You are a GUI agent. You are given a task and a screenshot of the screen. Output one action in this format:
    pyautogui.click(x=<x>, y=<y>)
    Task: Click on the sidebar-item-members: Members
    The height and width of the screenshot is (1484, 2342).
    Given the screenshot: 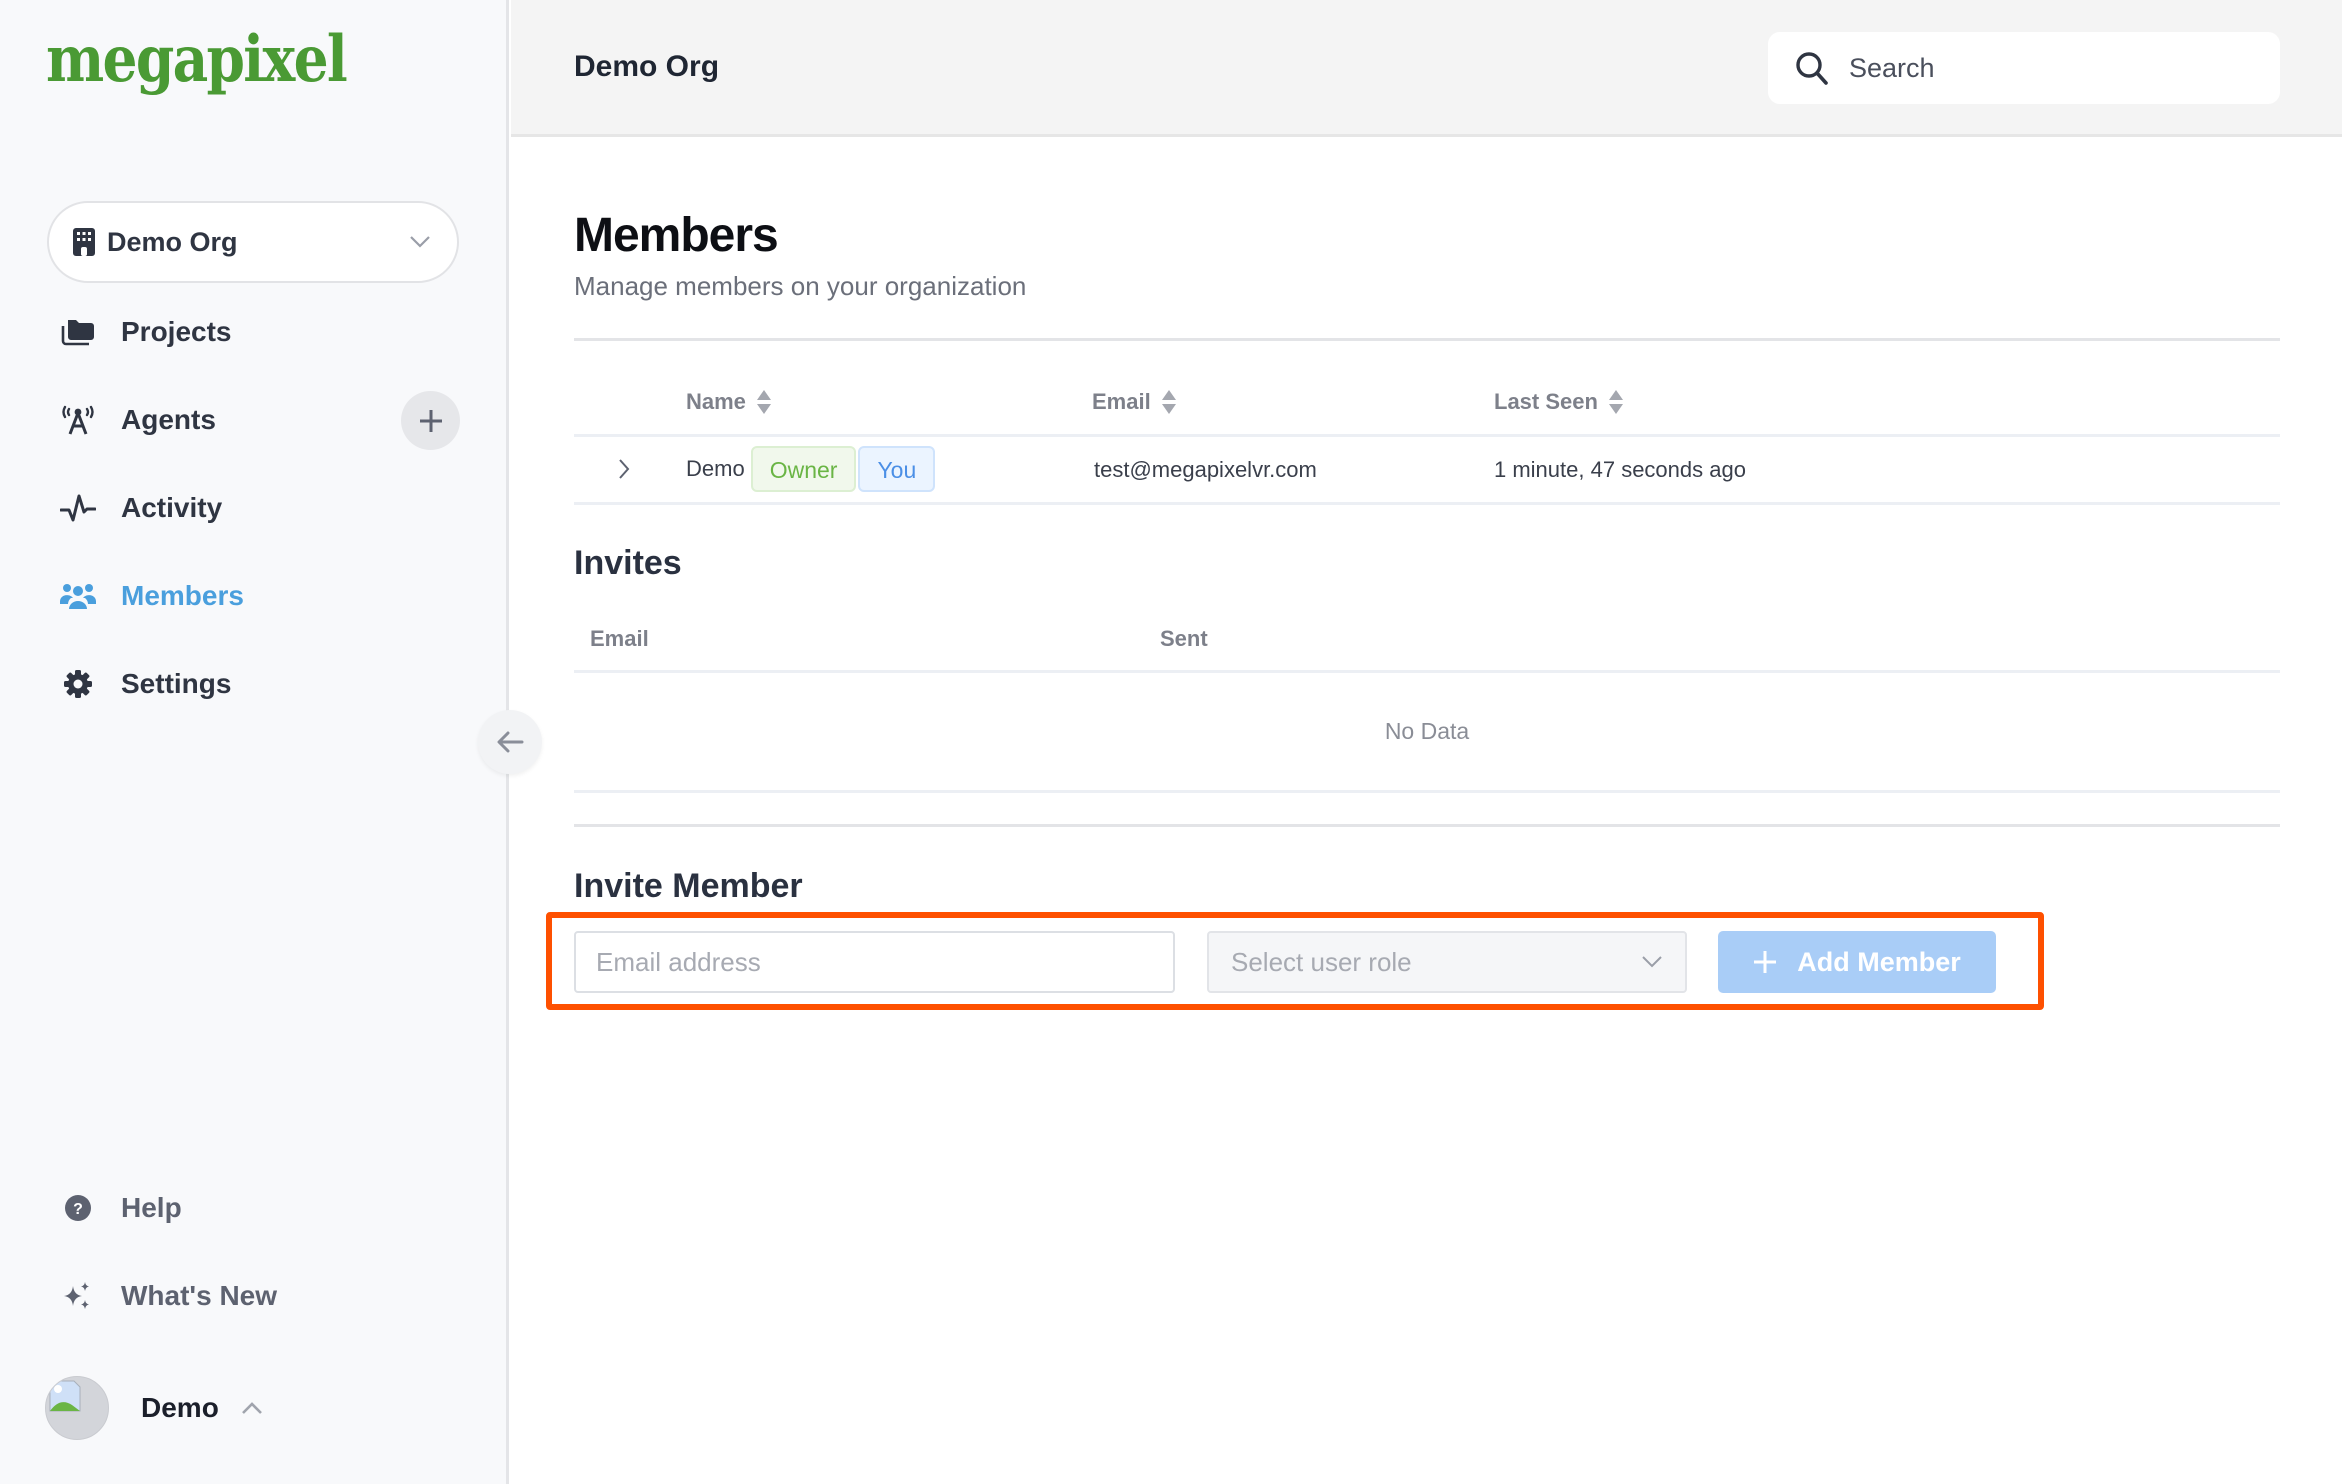 What is the action you would take?
    pyautogui.click(x=254, y=596)
    